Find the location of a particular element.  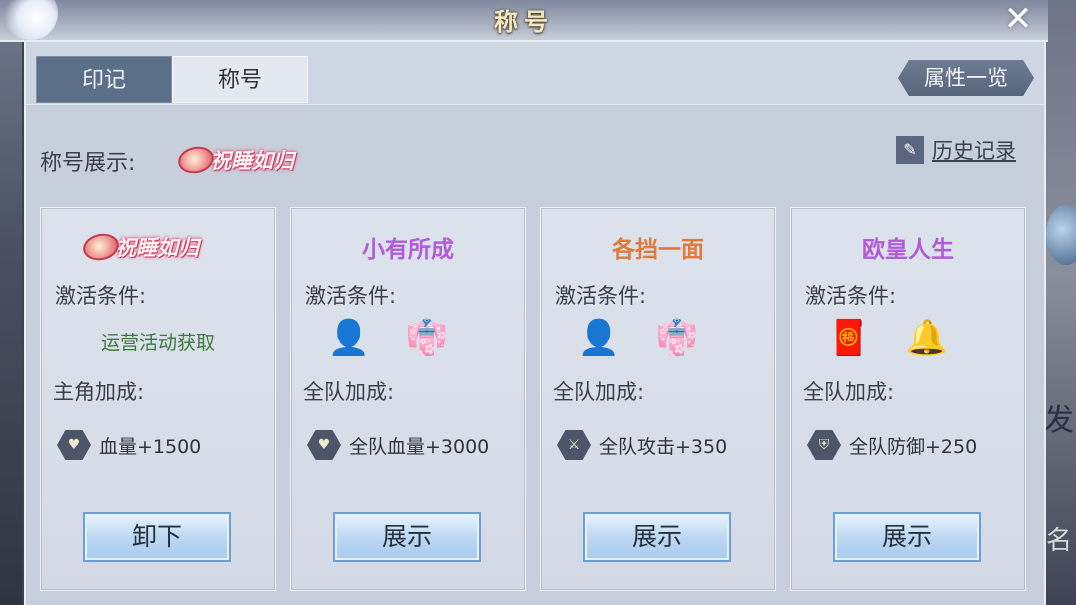

title-card: 小有所成 激活条件: 👤 👘 全队加成: ♥ 全队血量+3000 展示 is located at coordinates (408, 399).